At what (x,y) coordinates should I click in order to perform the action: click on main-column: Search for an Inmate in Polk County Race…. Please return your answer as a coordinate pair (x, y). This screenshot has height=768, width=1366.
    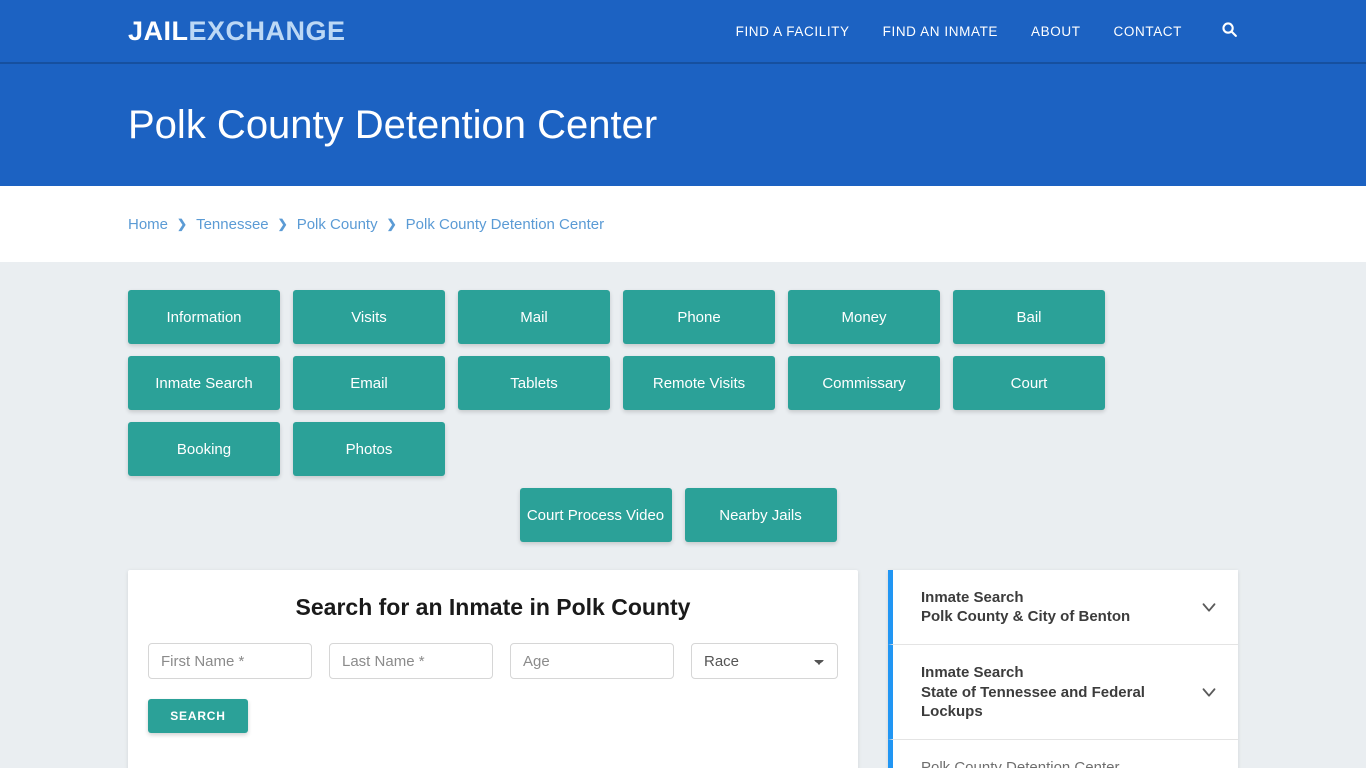
    Looking at the image, I should click on (493, 669).